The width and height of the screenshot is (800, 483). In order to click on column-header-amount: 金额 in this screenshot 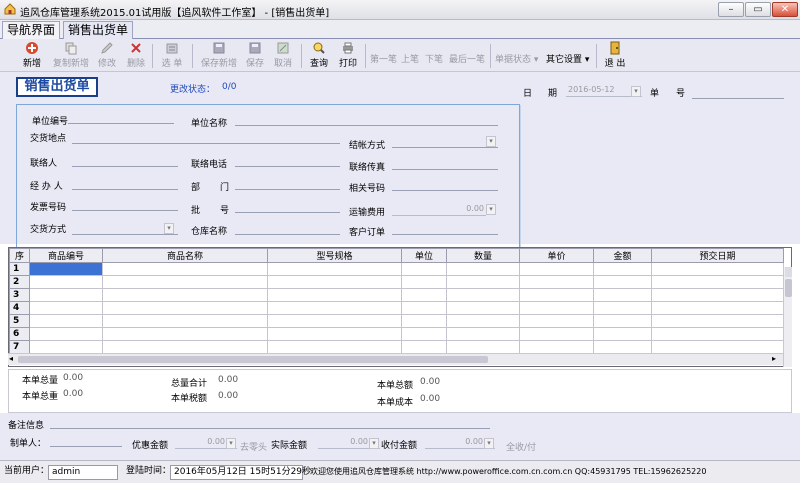, I will do `click(622, 255)`.